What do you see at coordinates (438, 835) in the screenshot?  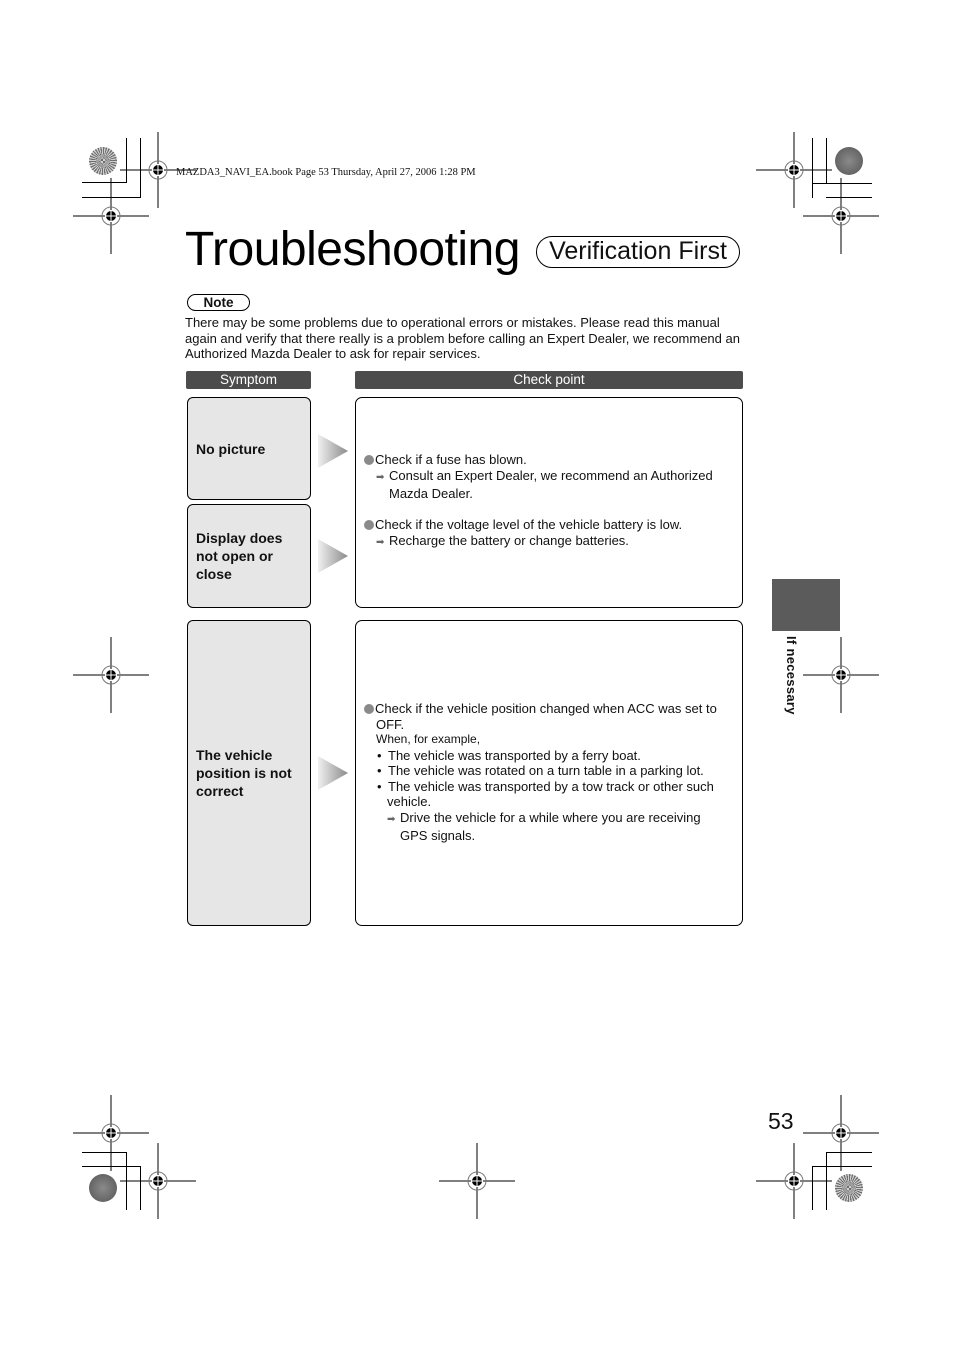 I see `action-text: GPS signals.` at bounding box center [438, 835].